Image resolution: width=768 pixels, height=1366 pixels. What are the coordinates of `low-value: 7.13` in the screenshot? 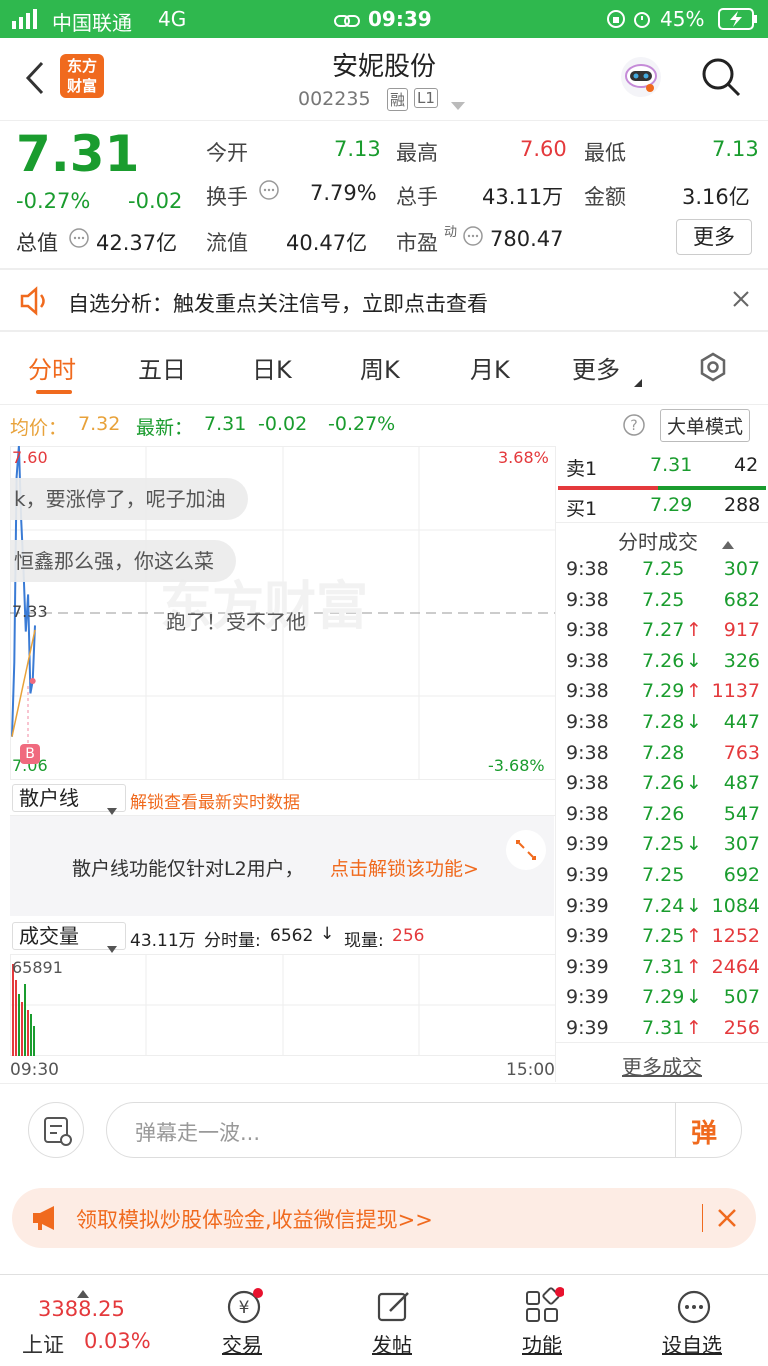 It's located at (735, 149).